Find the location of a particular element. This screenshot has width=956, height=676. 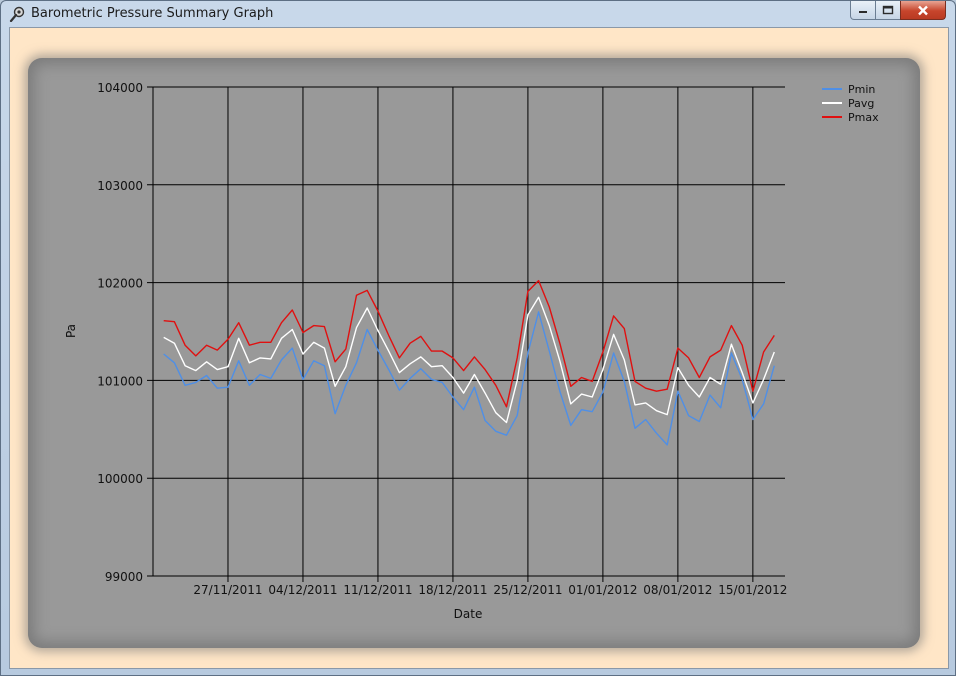

series-line-pmax is located at coordinates (469, 343).